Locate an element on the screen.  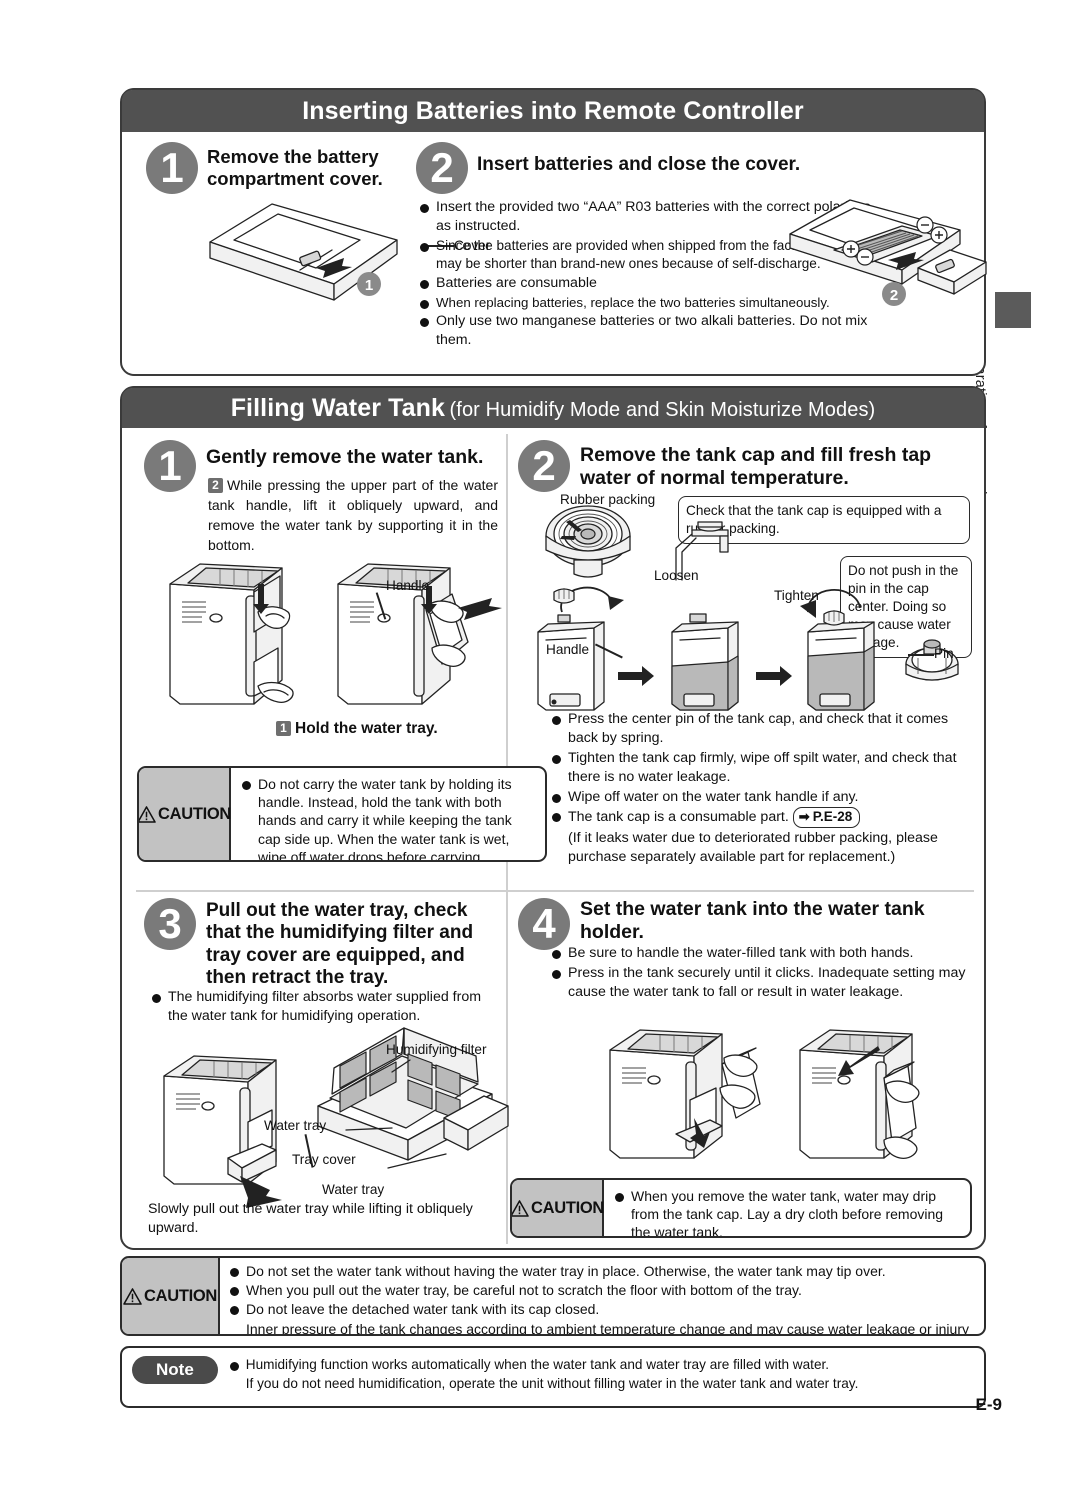
reference-chip: ➡ P.E-28 is located at coordinates (826, 818).